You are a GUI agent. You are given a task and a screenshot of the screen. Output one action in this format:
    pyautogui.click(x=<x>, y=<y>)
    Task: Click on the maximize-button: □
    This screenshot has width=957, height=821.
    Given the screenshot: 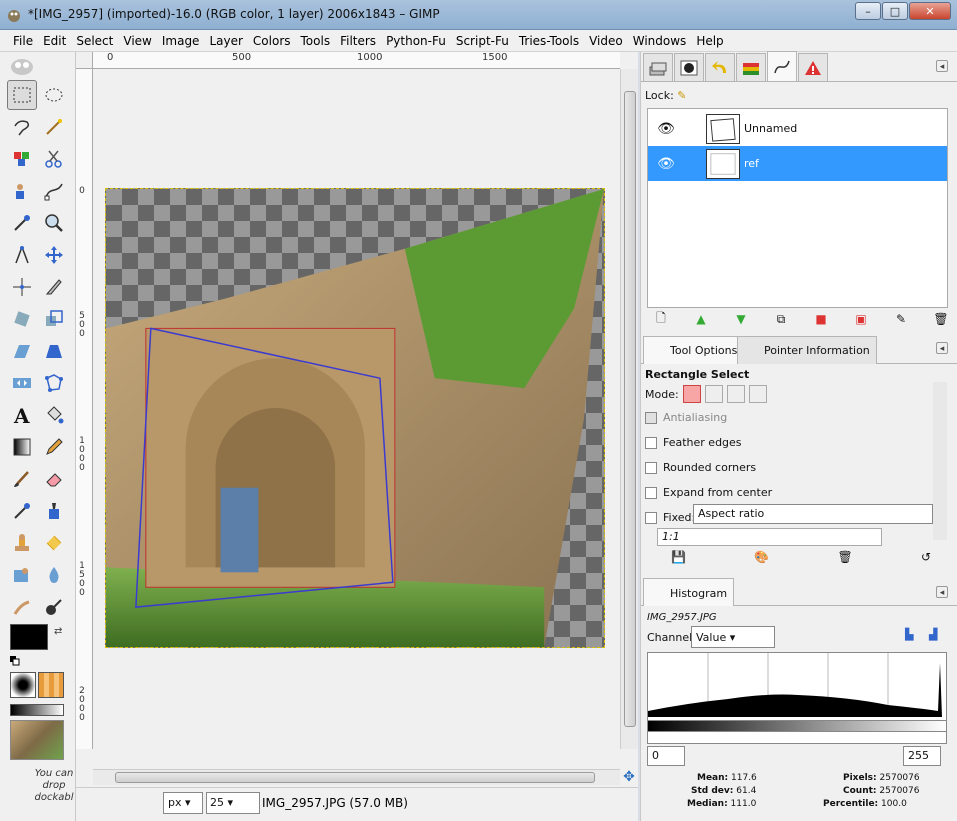 What is the action you would take?
    pyautogui.click(x=895, y=11)
    